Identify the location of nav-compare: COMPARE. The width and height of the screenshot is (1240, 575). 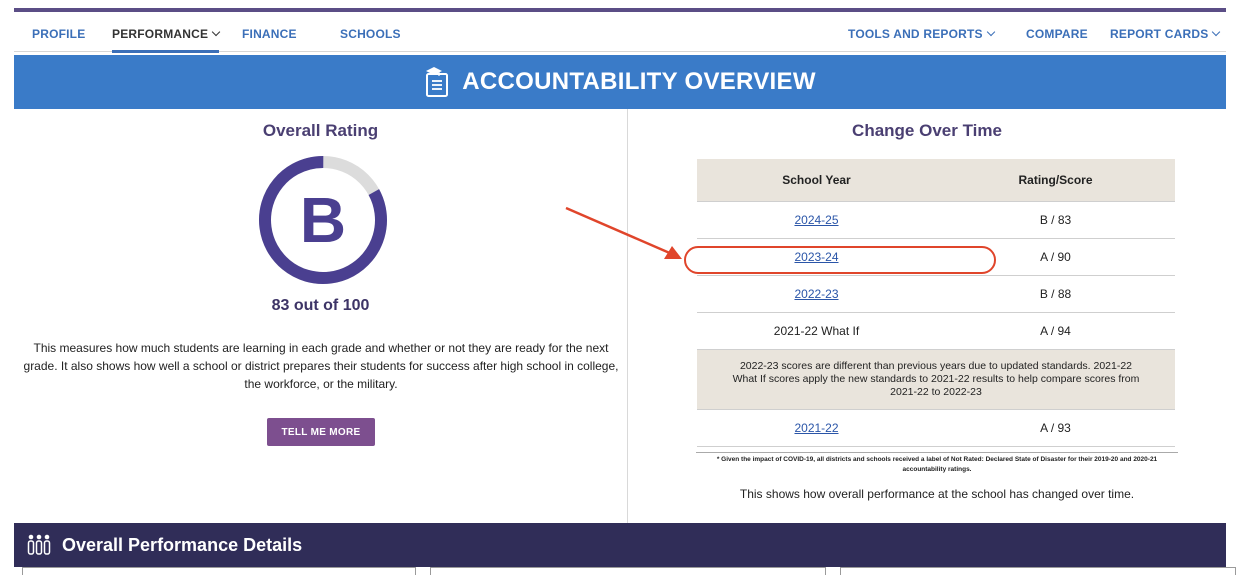
(1057, 34).